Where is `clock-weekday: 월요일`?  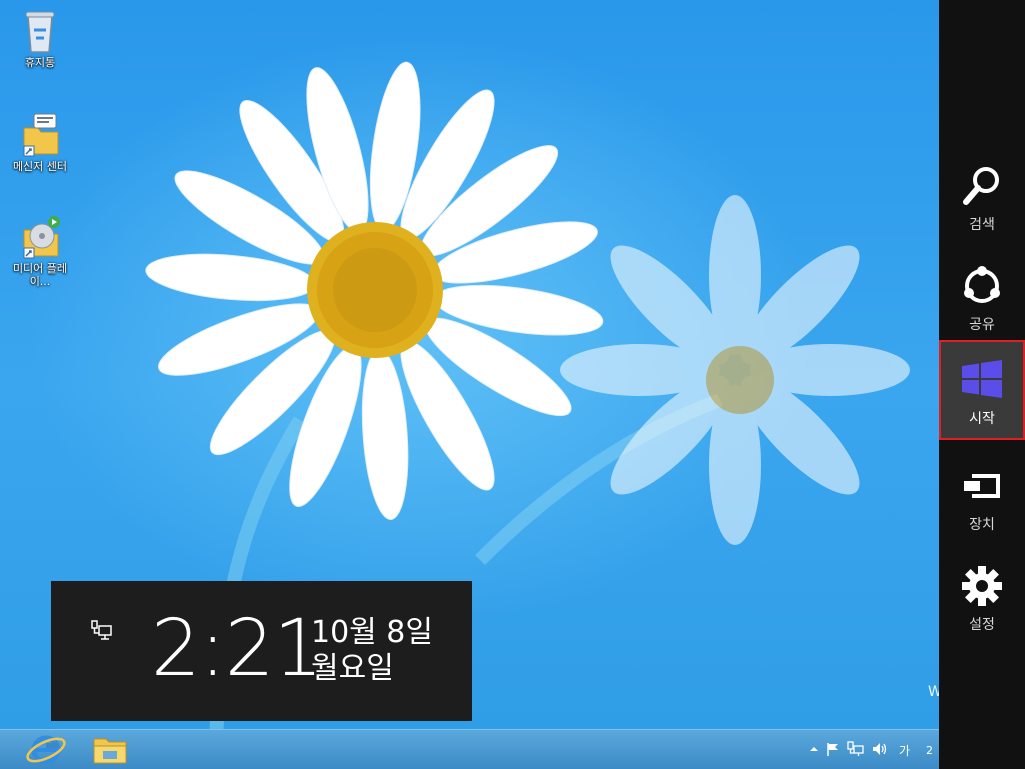 clock-weekday: 월요일 is located at coordinates (352, 668).